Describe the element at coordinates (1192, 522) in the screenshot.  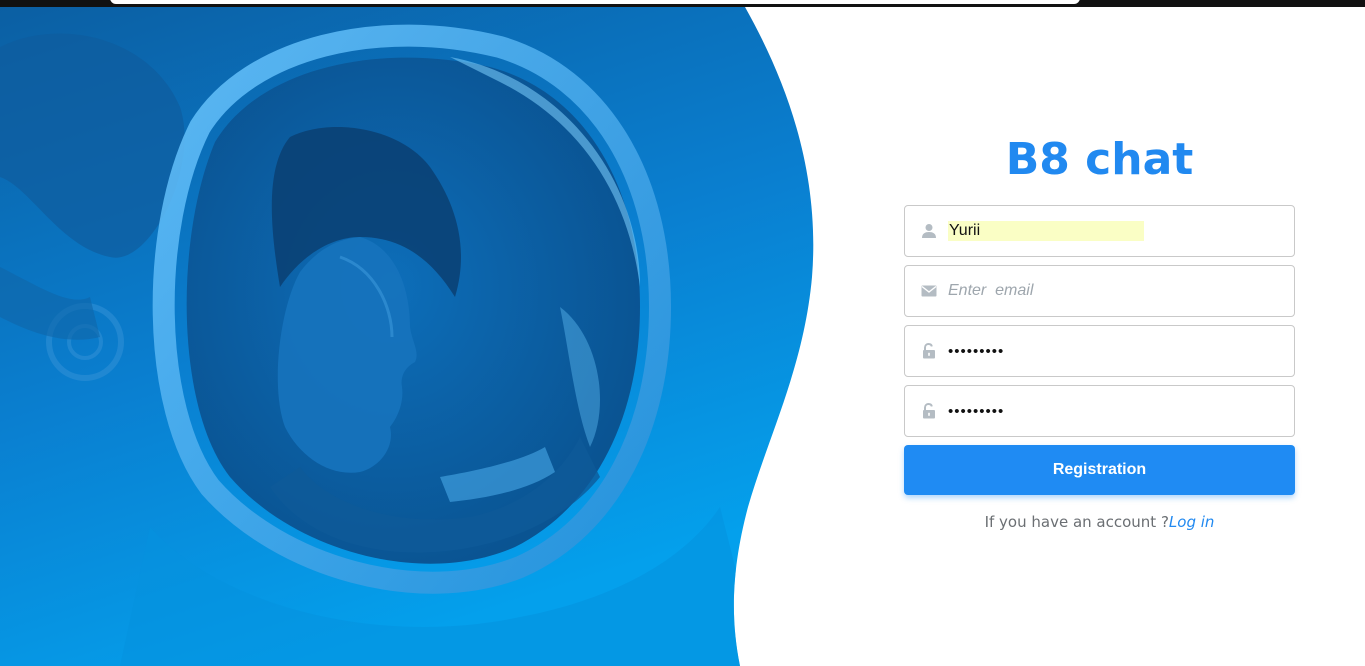
I see `login-link: Log in` at that location.